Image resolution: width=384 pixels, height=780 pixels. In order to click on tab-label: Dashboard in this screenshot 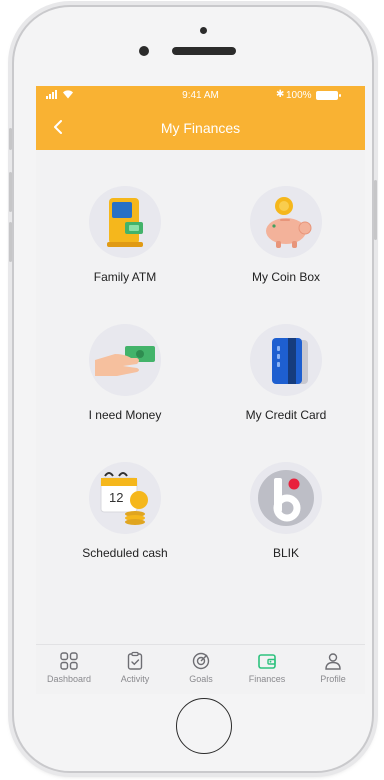, I will do `click(69, 679)`.